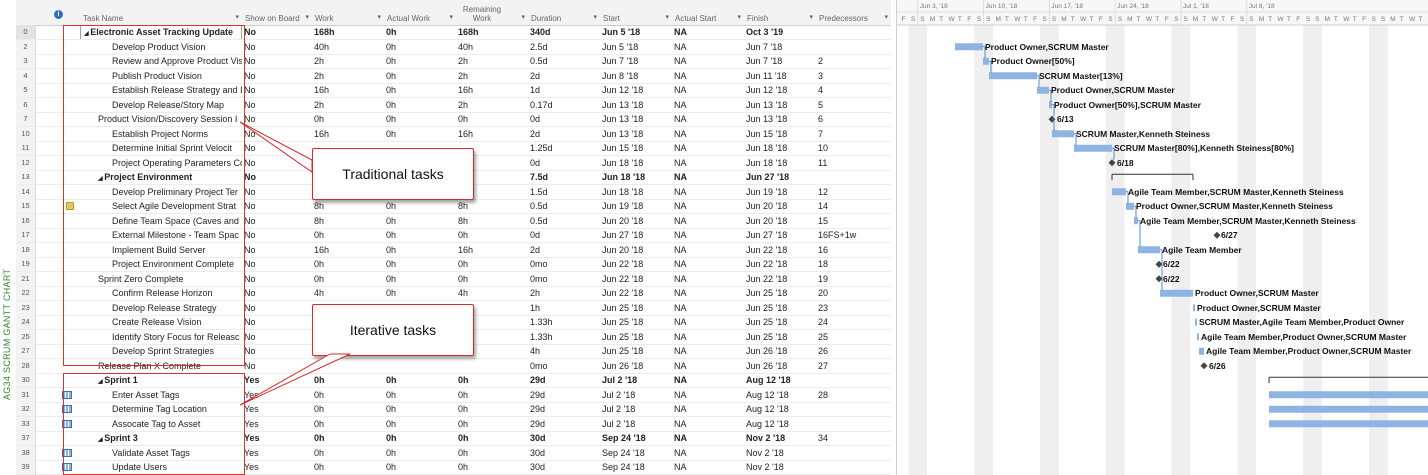 Image resolution: width=1428 pixels, height=475 pixels. I want to click on row-number: 10, so click(26, 133).